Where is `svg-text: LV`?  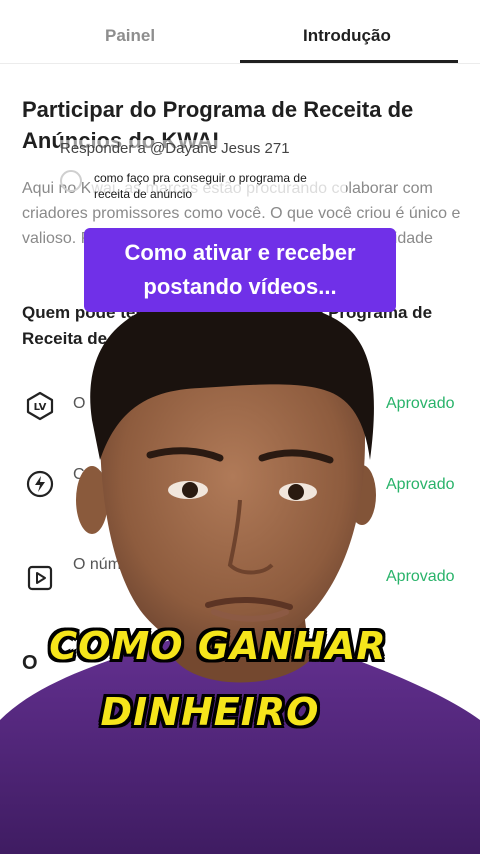
svg-text: LV is located at coordinates (40, 407).